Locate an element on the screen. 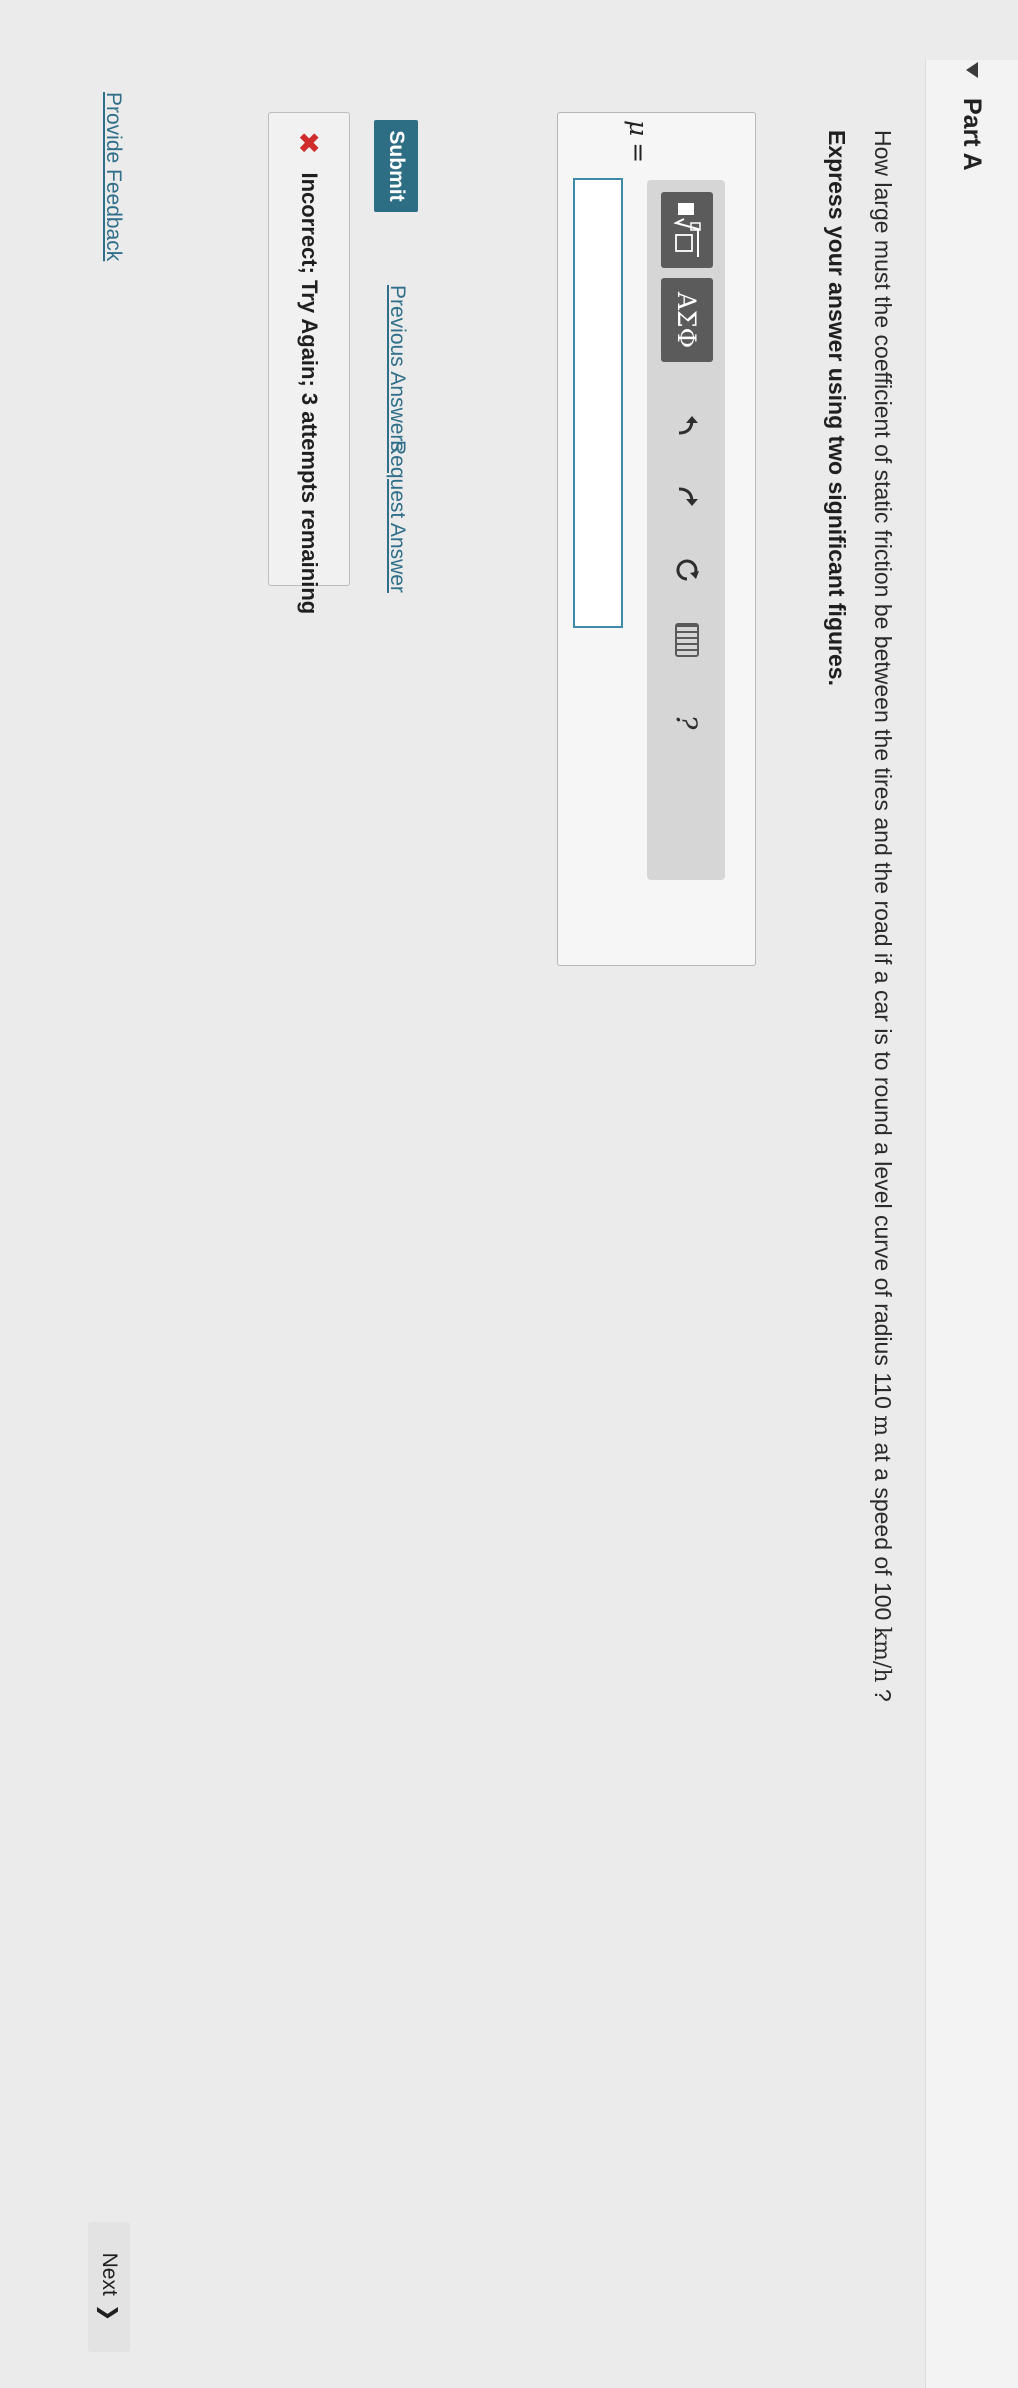  math-toolbar: ΑΣΦ ? is located at coordinates (686, 530).